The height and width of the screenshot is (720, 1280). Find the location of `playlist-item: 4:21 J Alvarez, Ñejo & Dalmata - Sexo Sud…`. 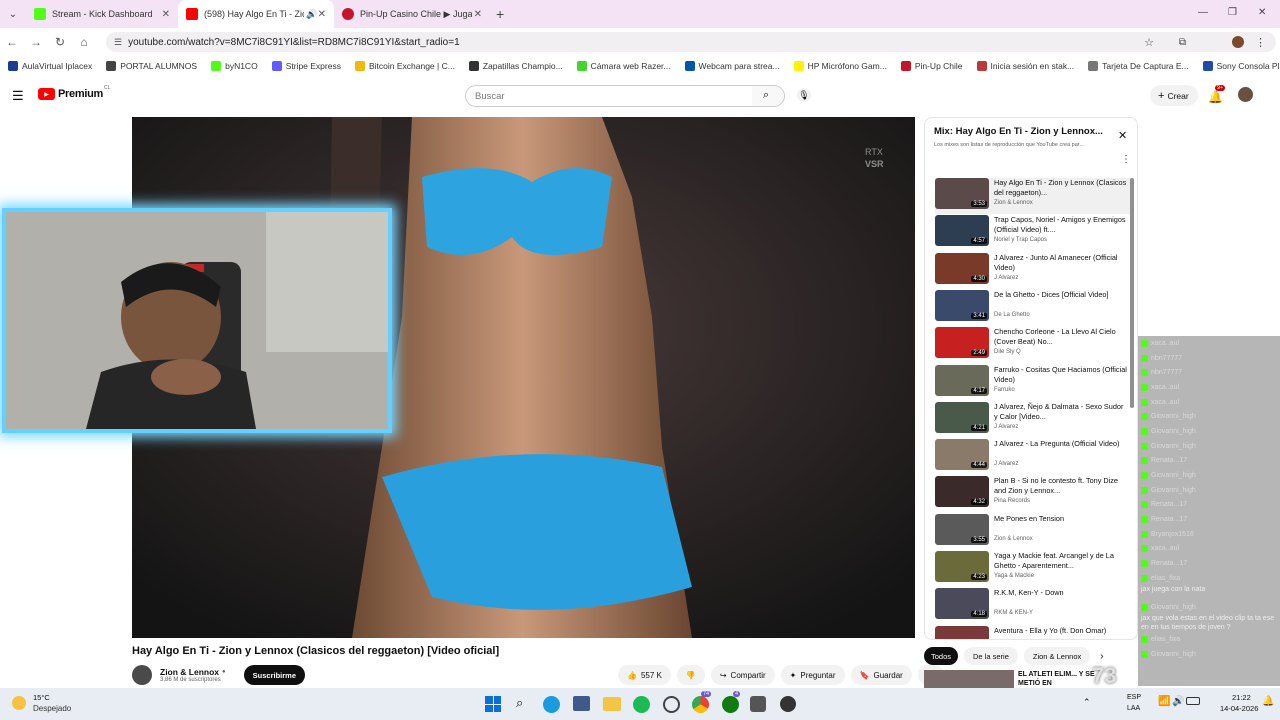

playlist-item: 4:21 J Alvarez, Ñejo & Dalmata - Sexo Sud… is located at coordinates (1033, 419).